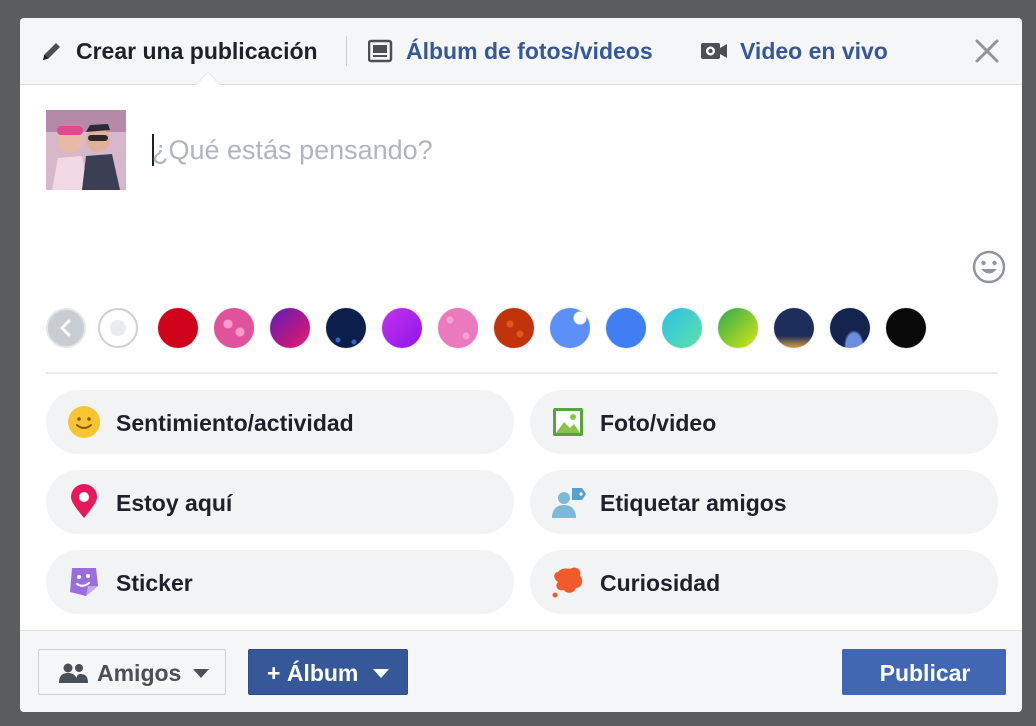 The image size is (1036, 726). I want to click on tab-photo-album-label: Álbum de fotos/videos, so click(529, 50).